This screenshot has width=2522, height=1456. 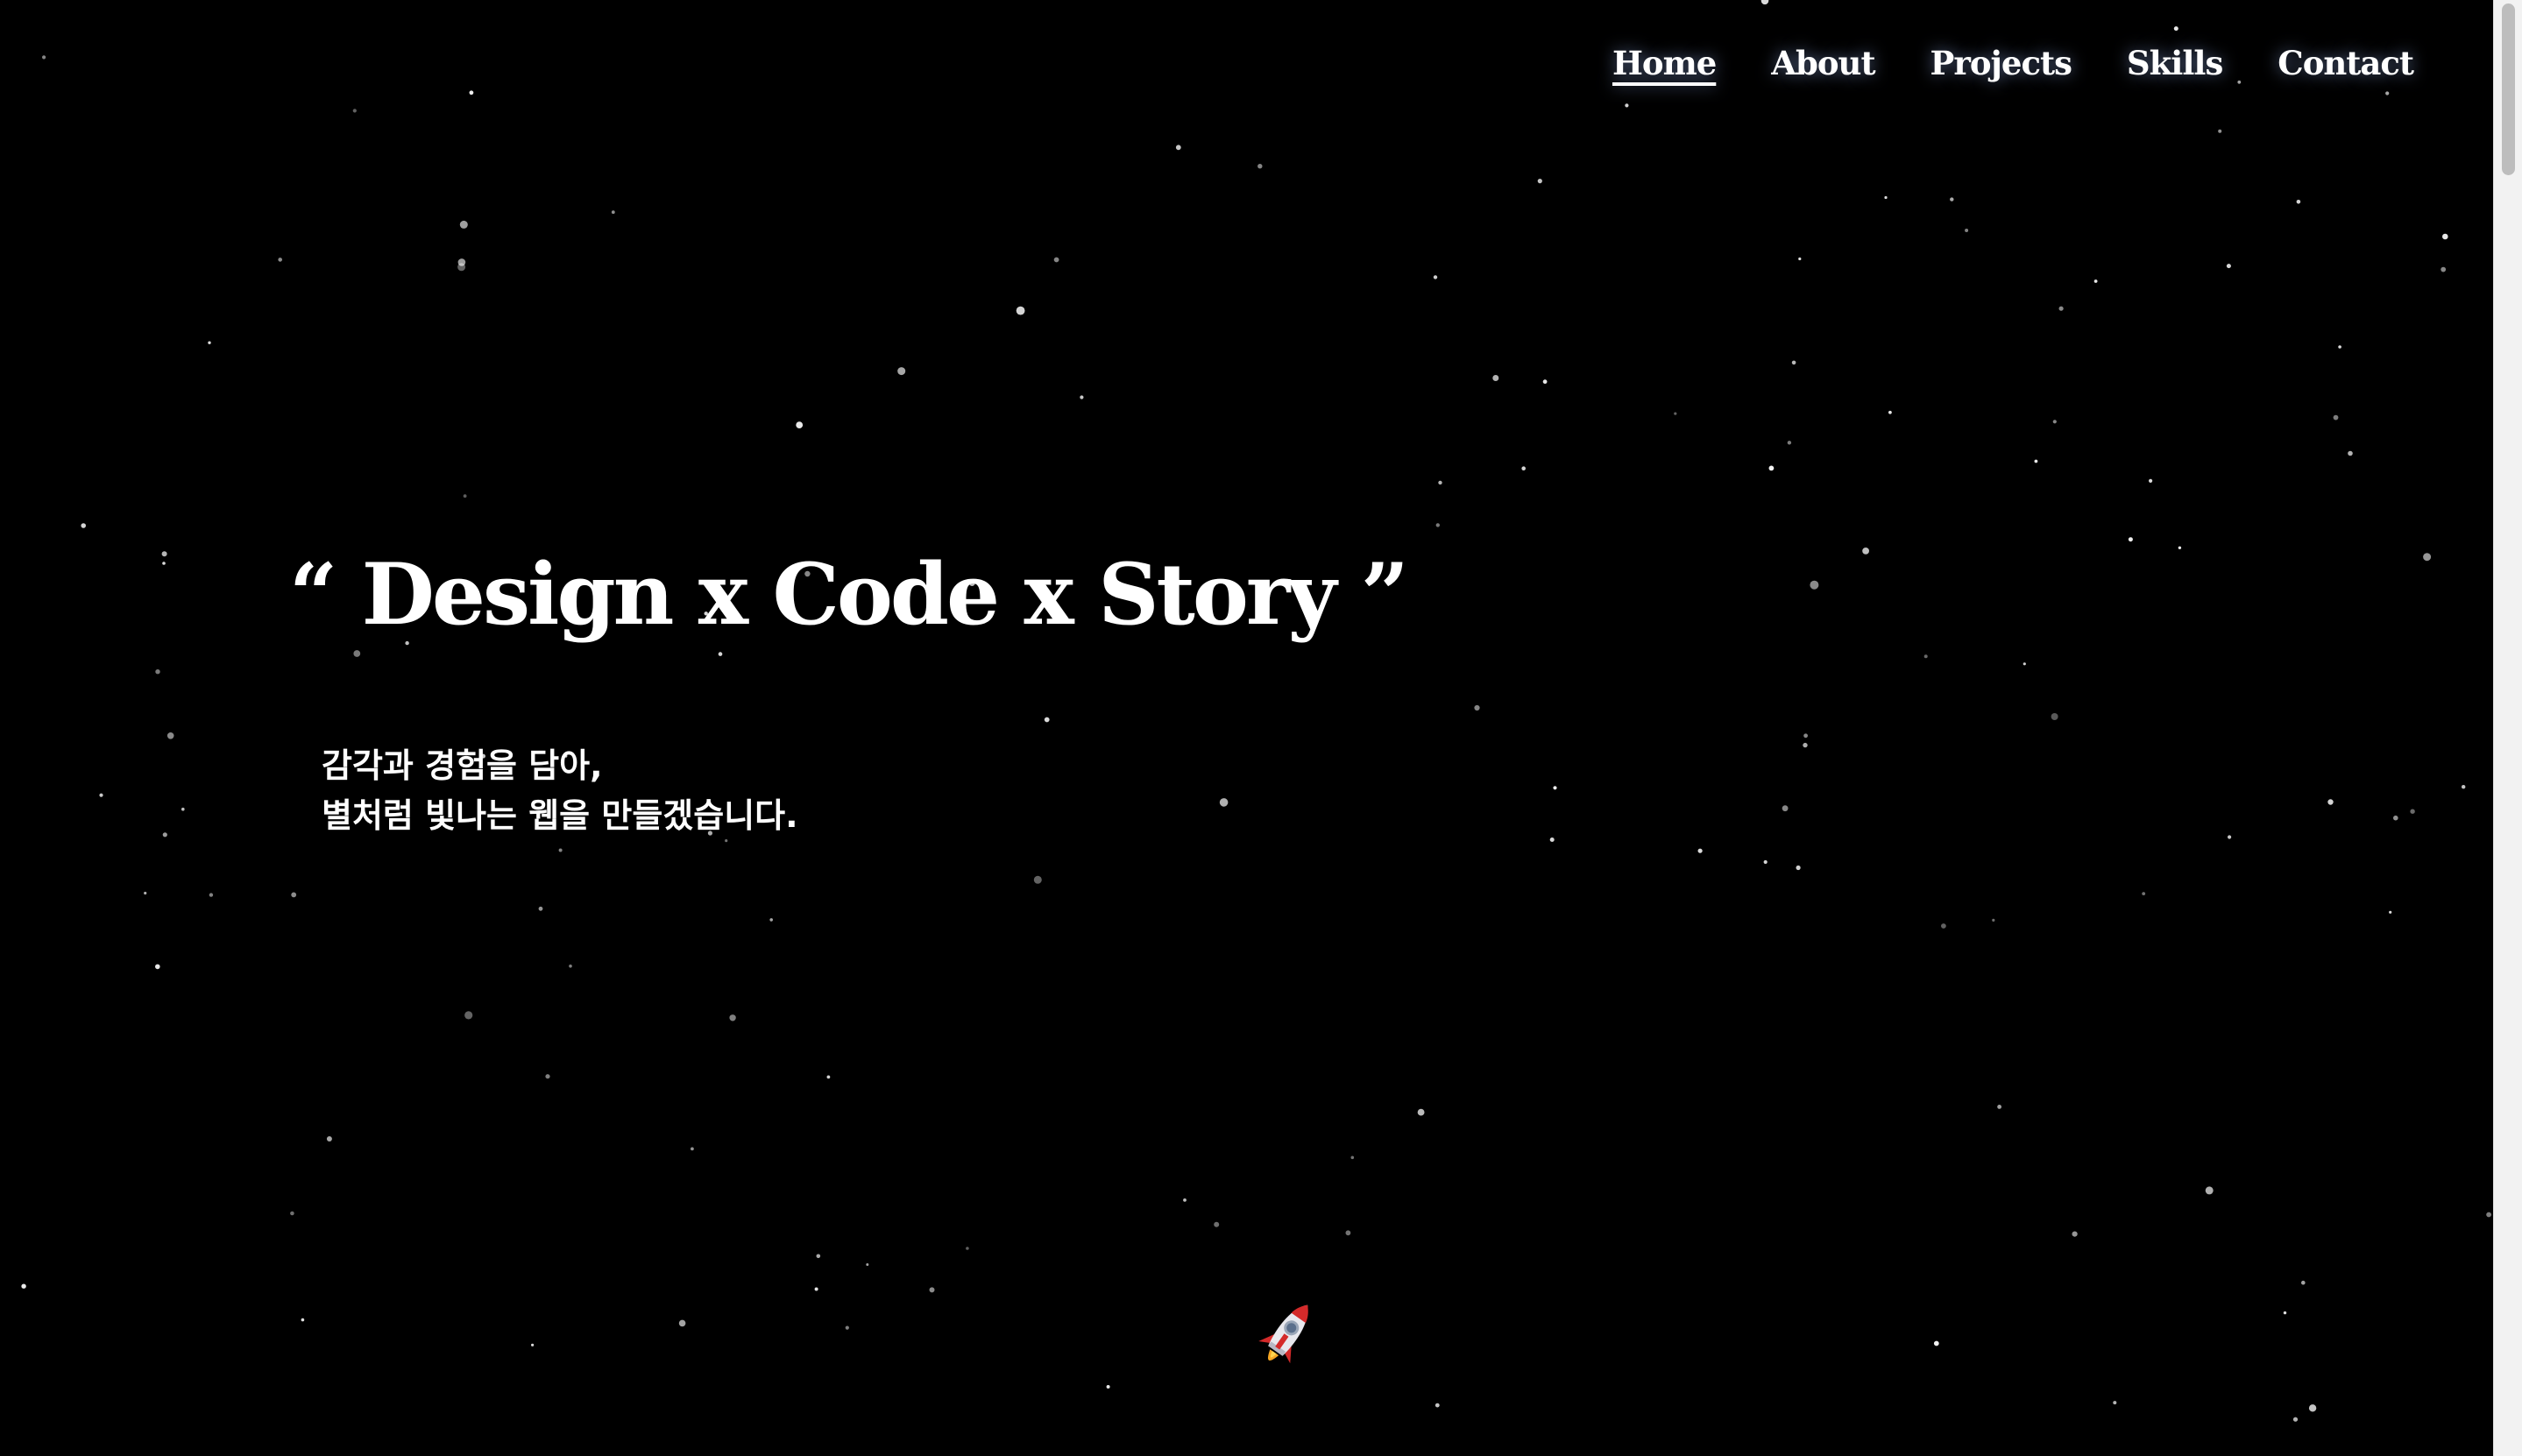 What do you see at coordinates (2346, 63) in the screenshot?
I see `nav-link-contact: Contact` at bounding box center [2346, 63].